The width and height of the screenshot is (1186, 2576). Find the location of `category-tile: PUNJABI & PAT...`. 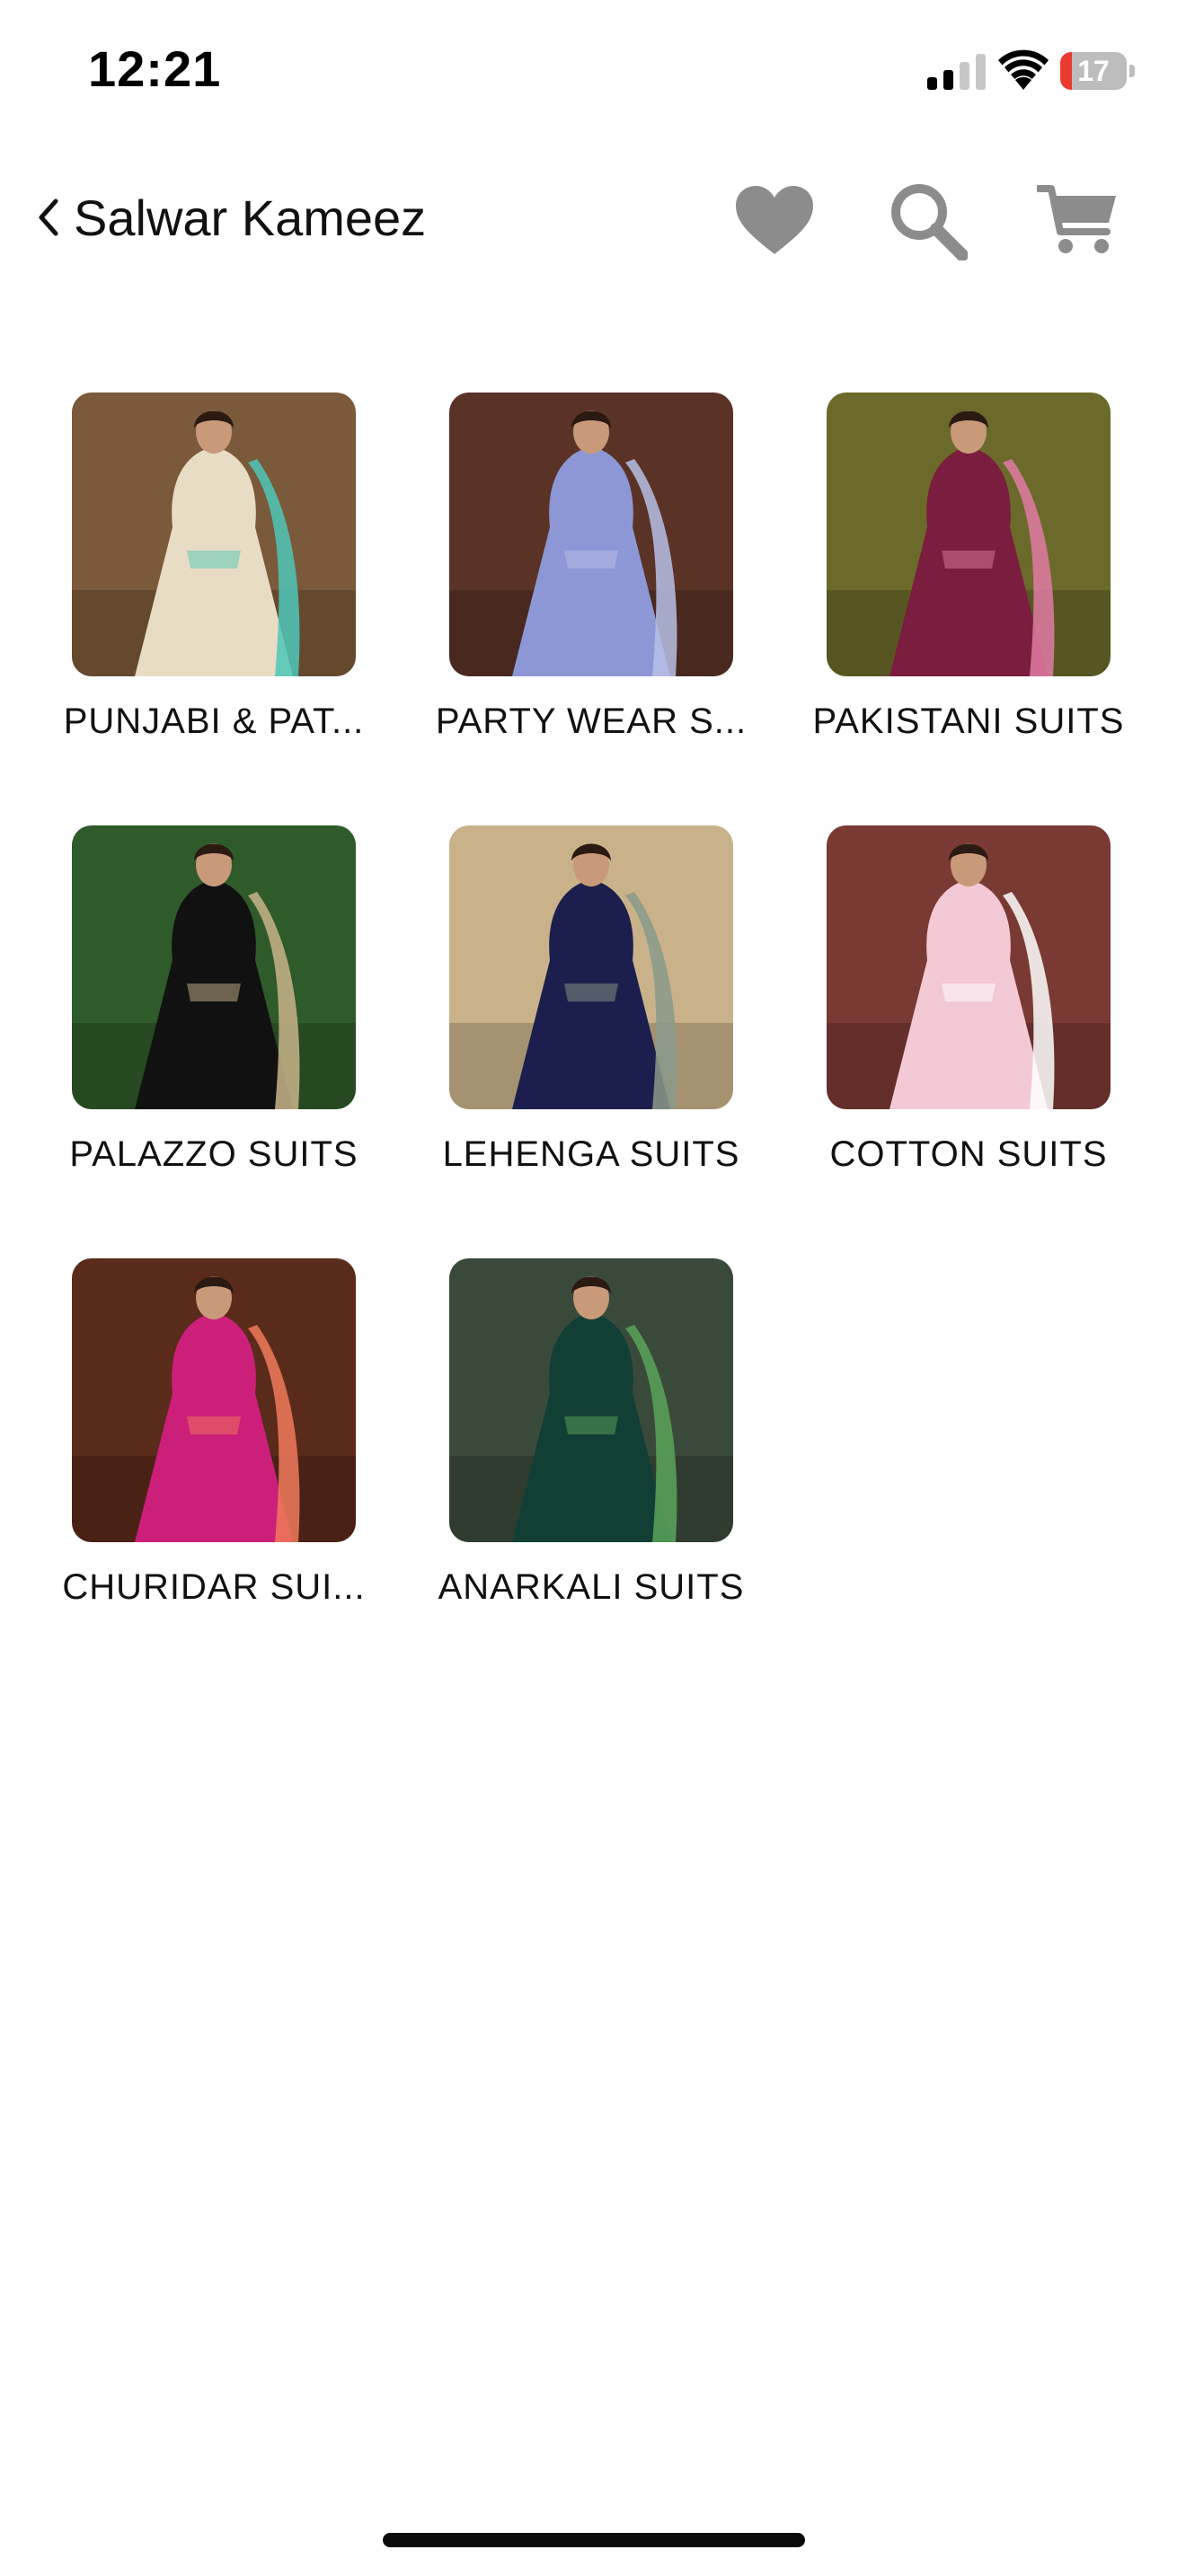

category-tile: PUNJABI & PAT... is located at coordinates (214, 572).